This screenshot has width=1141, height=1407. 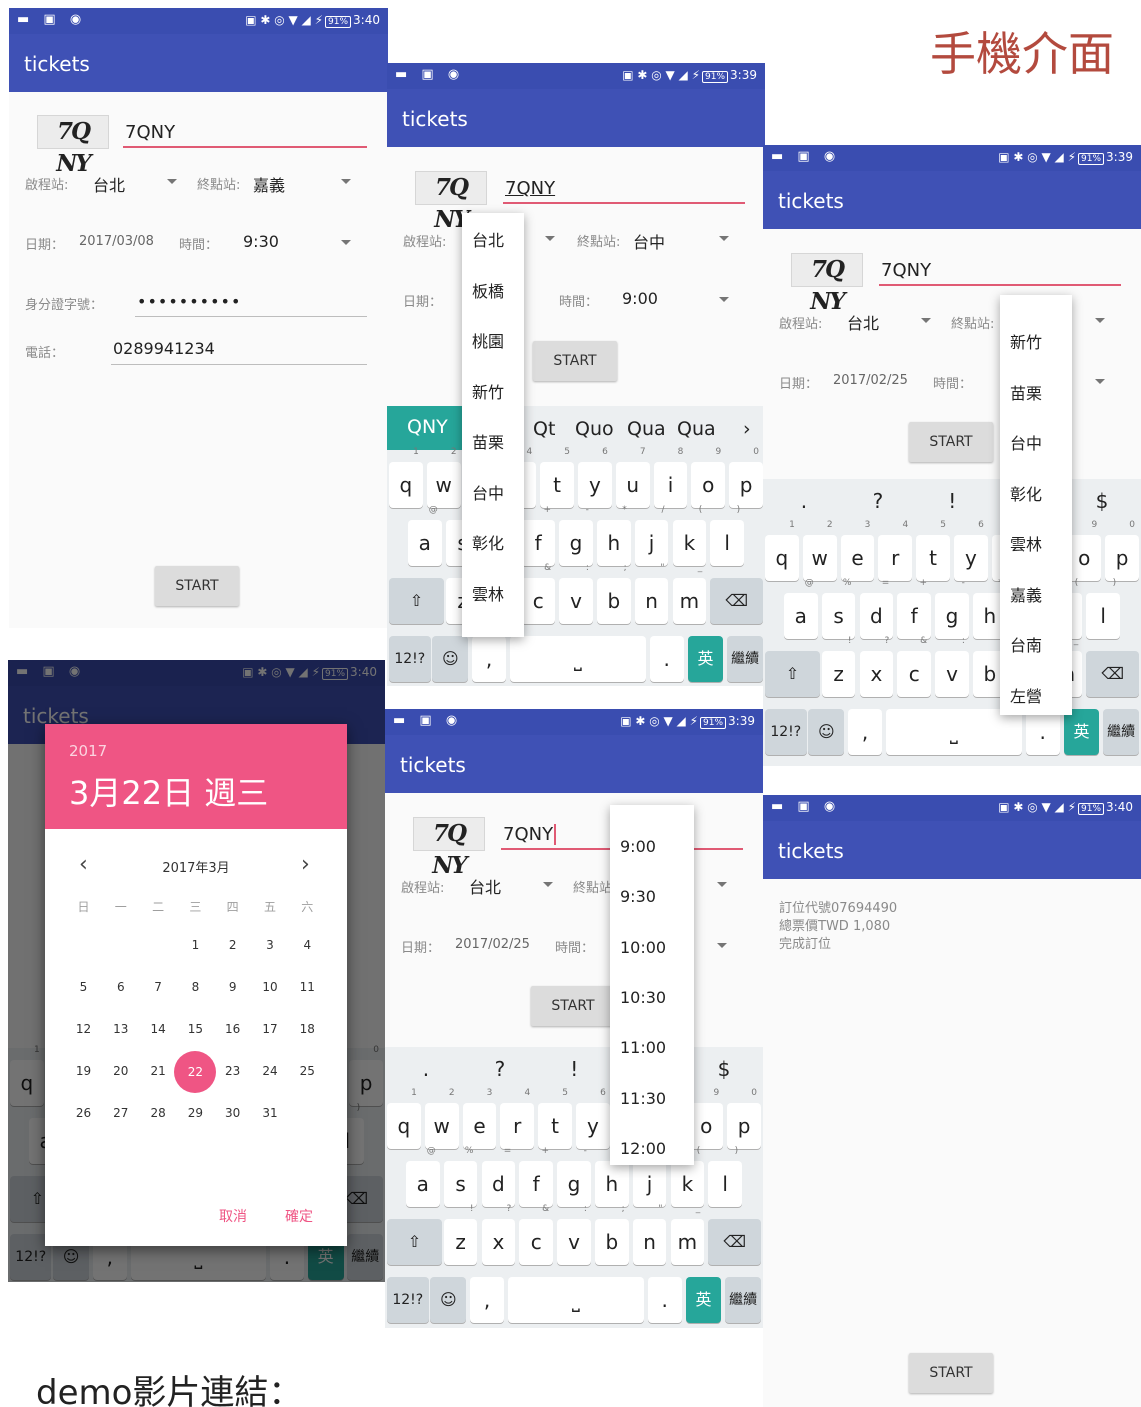 I want to click on key-p: p0, so click(x=1122, y=551).